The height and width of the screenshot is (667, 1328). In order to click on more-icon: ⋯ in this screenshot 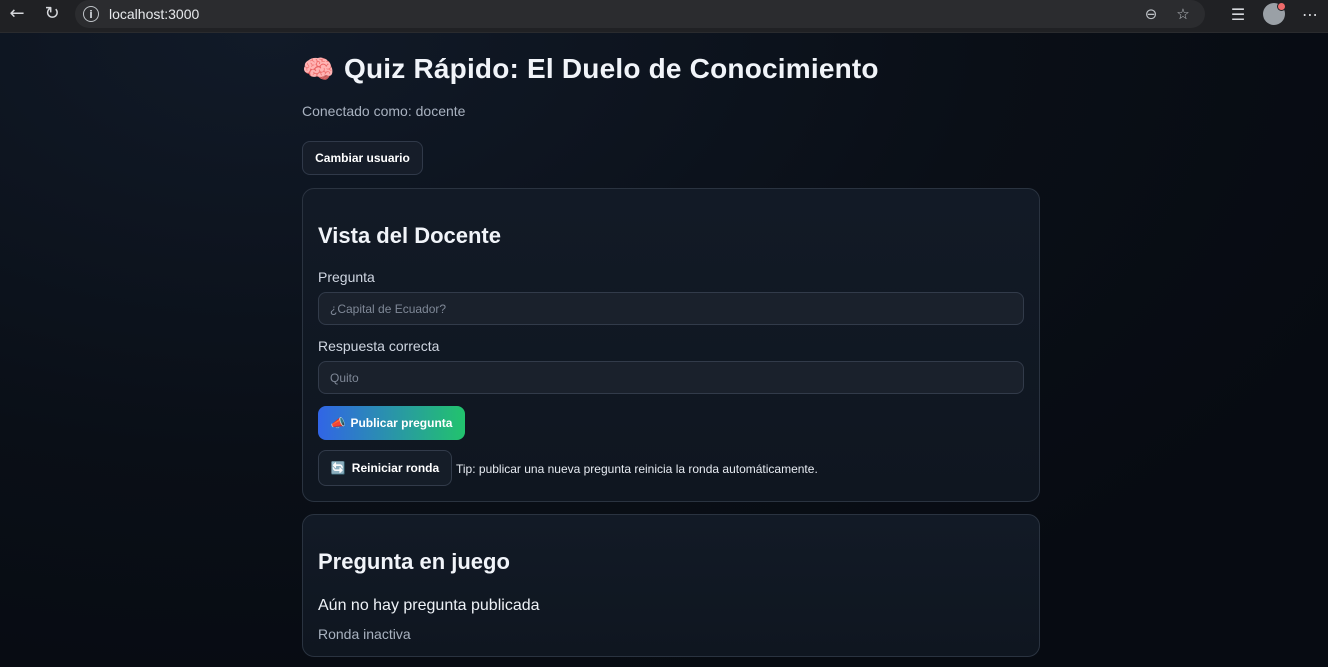, I will do `click(1310, 14)`.